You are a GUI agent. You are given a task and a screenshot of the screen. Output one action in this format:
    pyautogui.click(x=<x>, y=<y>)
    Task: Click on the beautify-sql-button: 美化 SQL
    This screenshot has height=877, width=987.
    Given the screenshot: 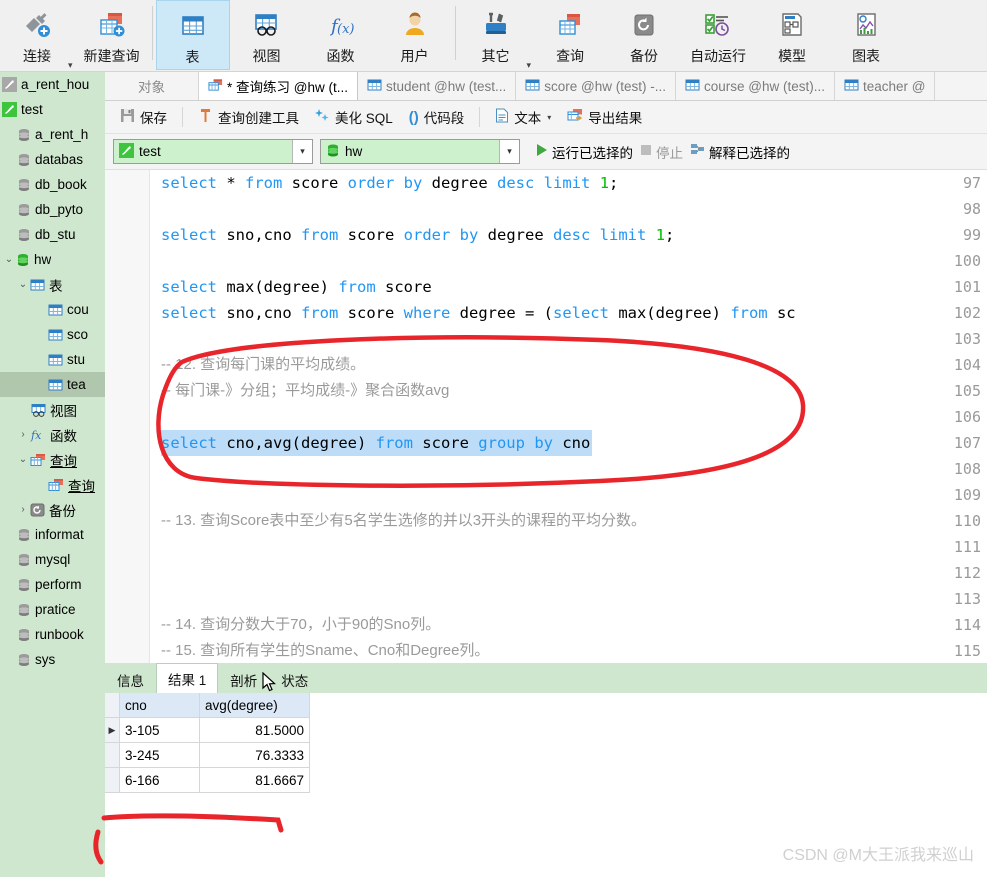 What is the action you would take?
    pyautogui.click(x=354, y=117)
    